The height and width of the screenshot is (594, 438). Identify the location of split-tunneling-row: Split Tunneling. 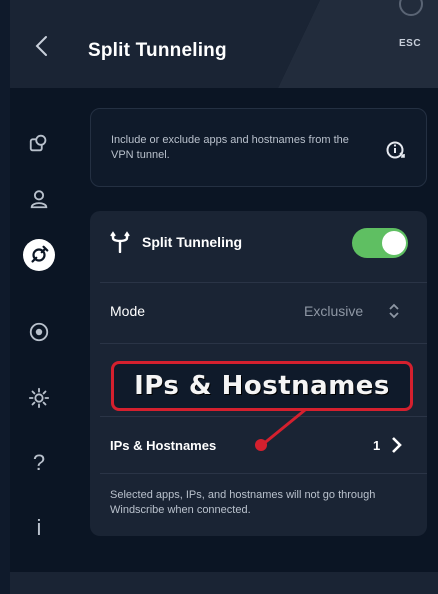
(258, 242).